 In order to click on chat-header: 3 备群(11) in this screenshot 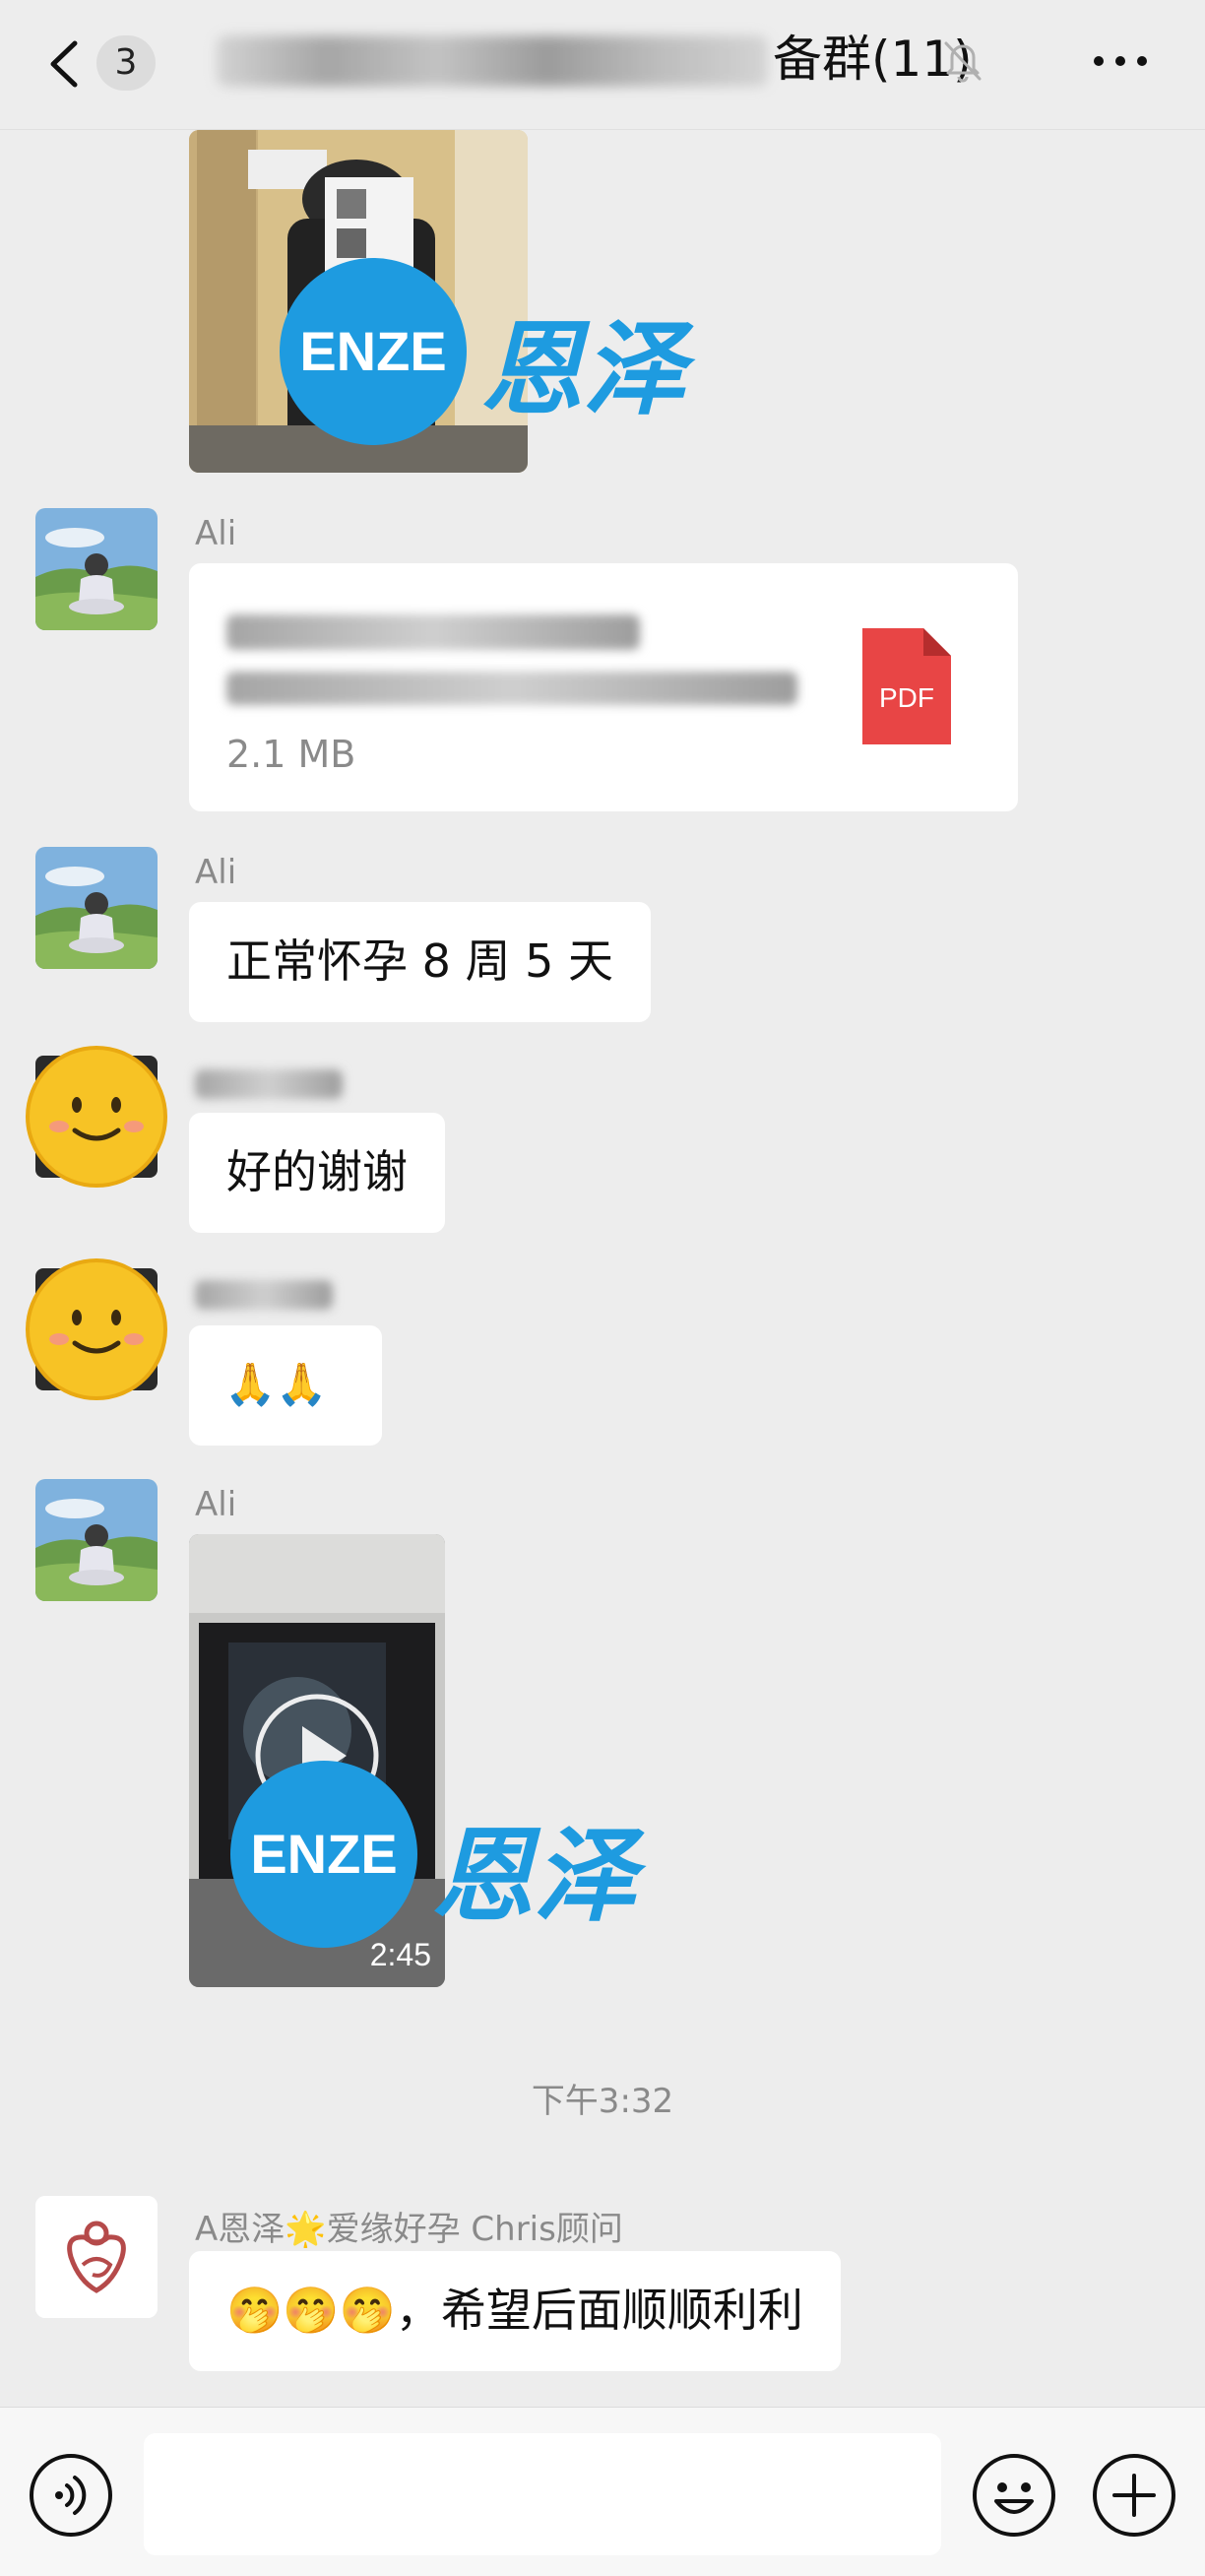, I will do `click(602, 65)`.